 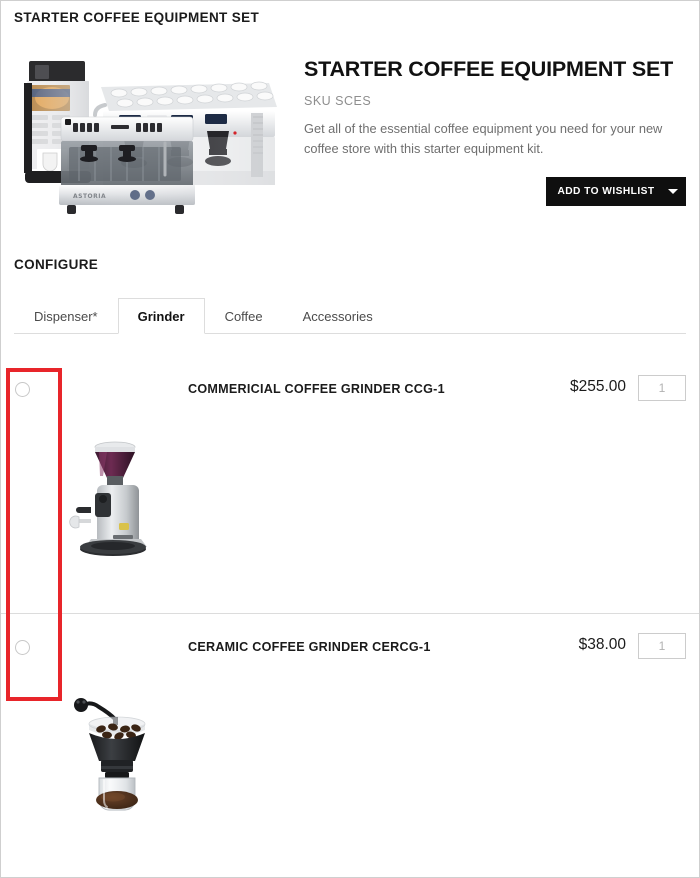 What do you see at coordinates (309, 647) in the screenshot?
I see `option-title-2: CERAMIC COFFEE GRINDER CERCG-1` at bounding box center [309, 647].